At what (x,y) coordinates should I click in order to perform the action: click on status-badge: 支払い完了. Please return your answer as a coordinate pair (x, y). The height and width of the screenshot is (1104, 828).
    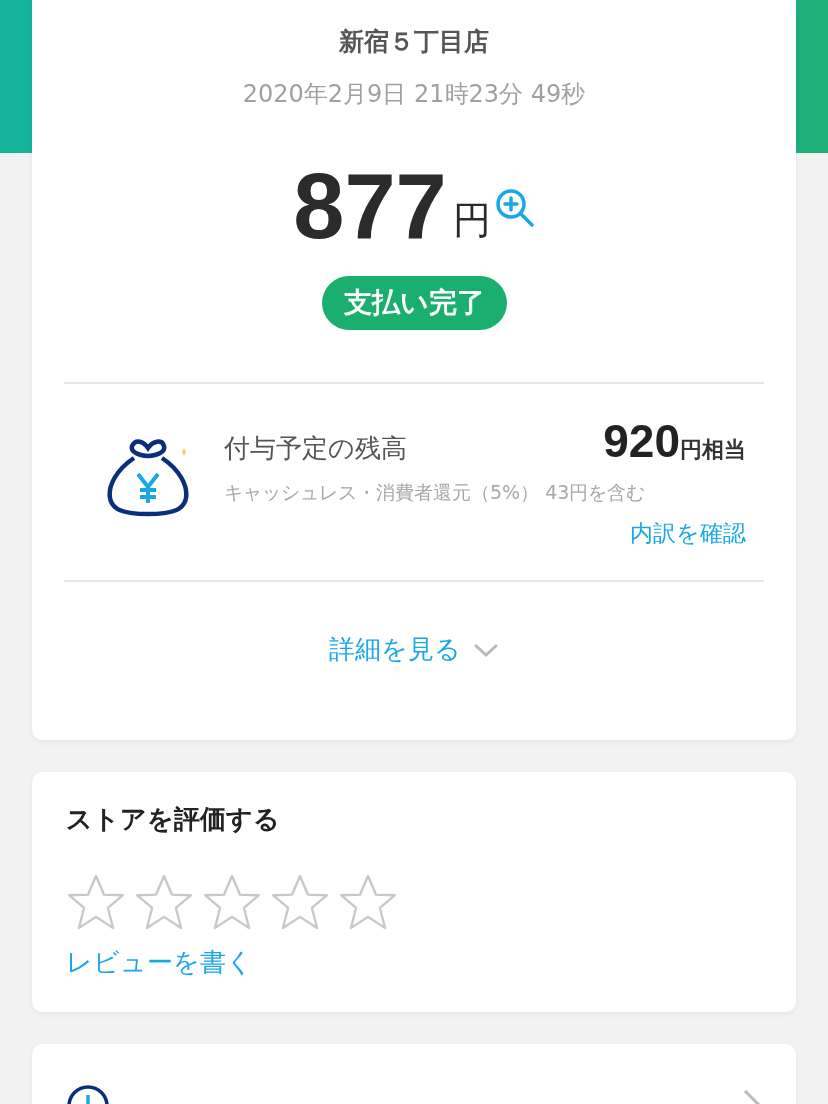
    Looking at the image, I should click on (414, 303).